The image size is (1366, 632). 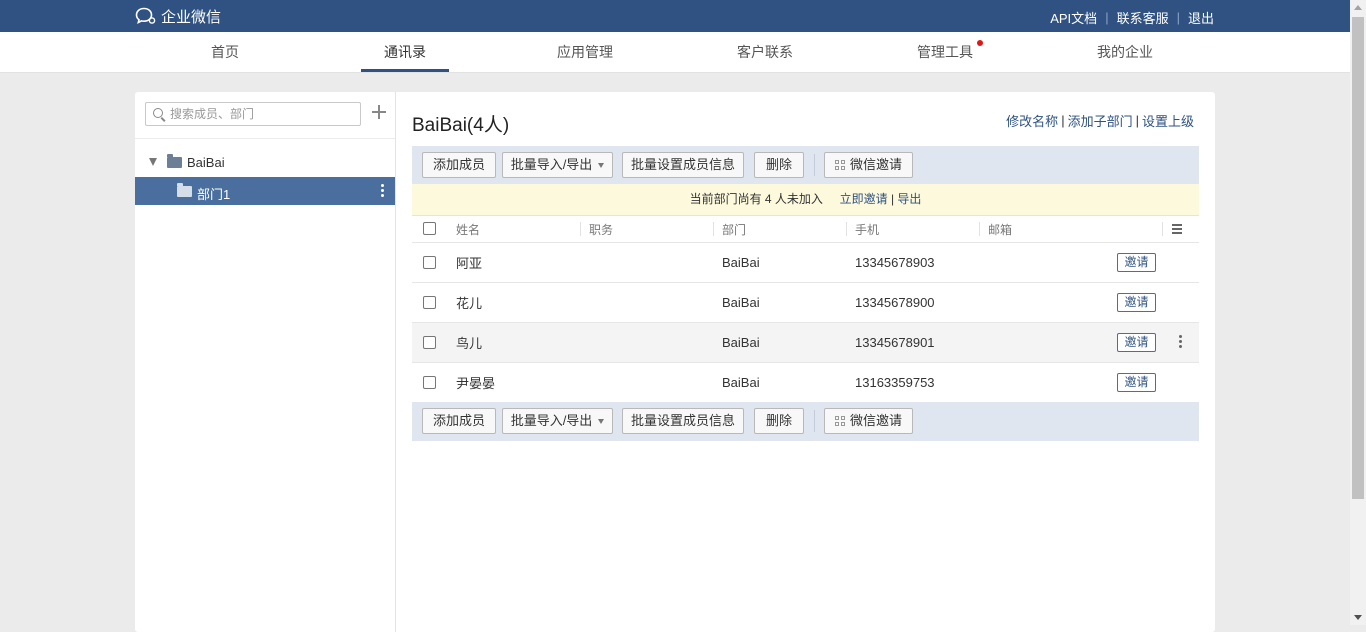 What do you see at coordinates (1358, 617) in the screenshot?
I see `scroll-down-arrow-icon` at bounding box center [1358, 617].